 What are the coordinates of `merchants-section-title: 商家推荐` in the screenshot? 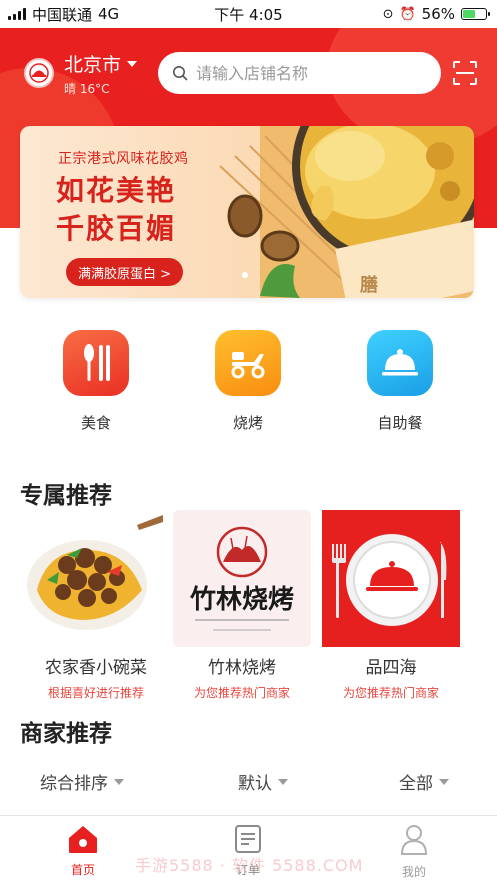 It's located at (66, 734).